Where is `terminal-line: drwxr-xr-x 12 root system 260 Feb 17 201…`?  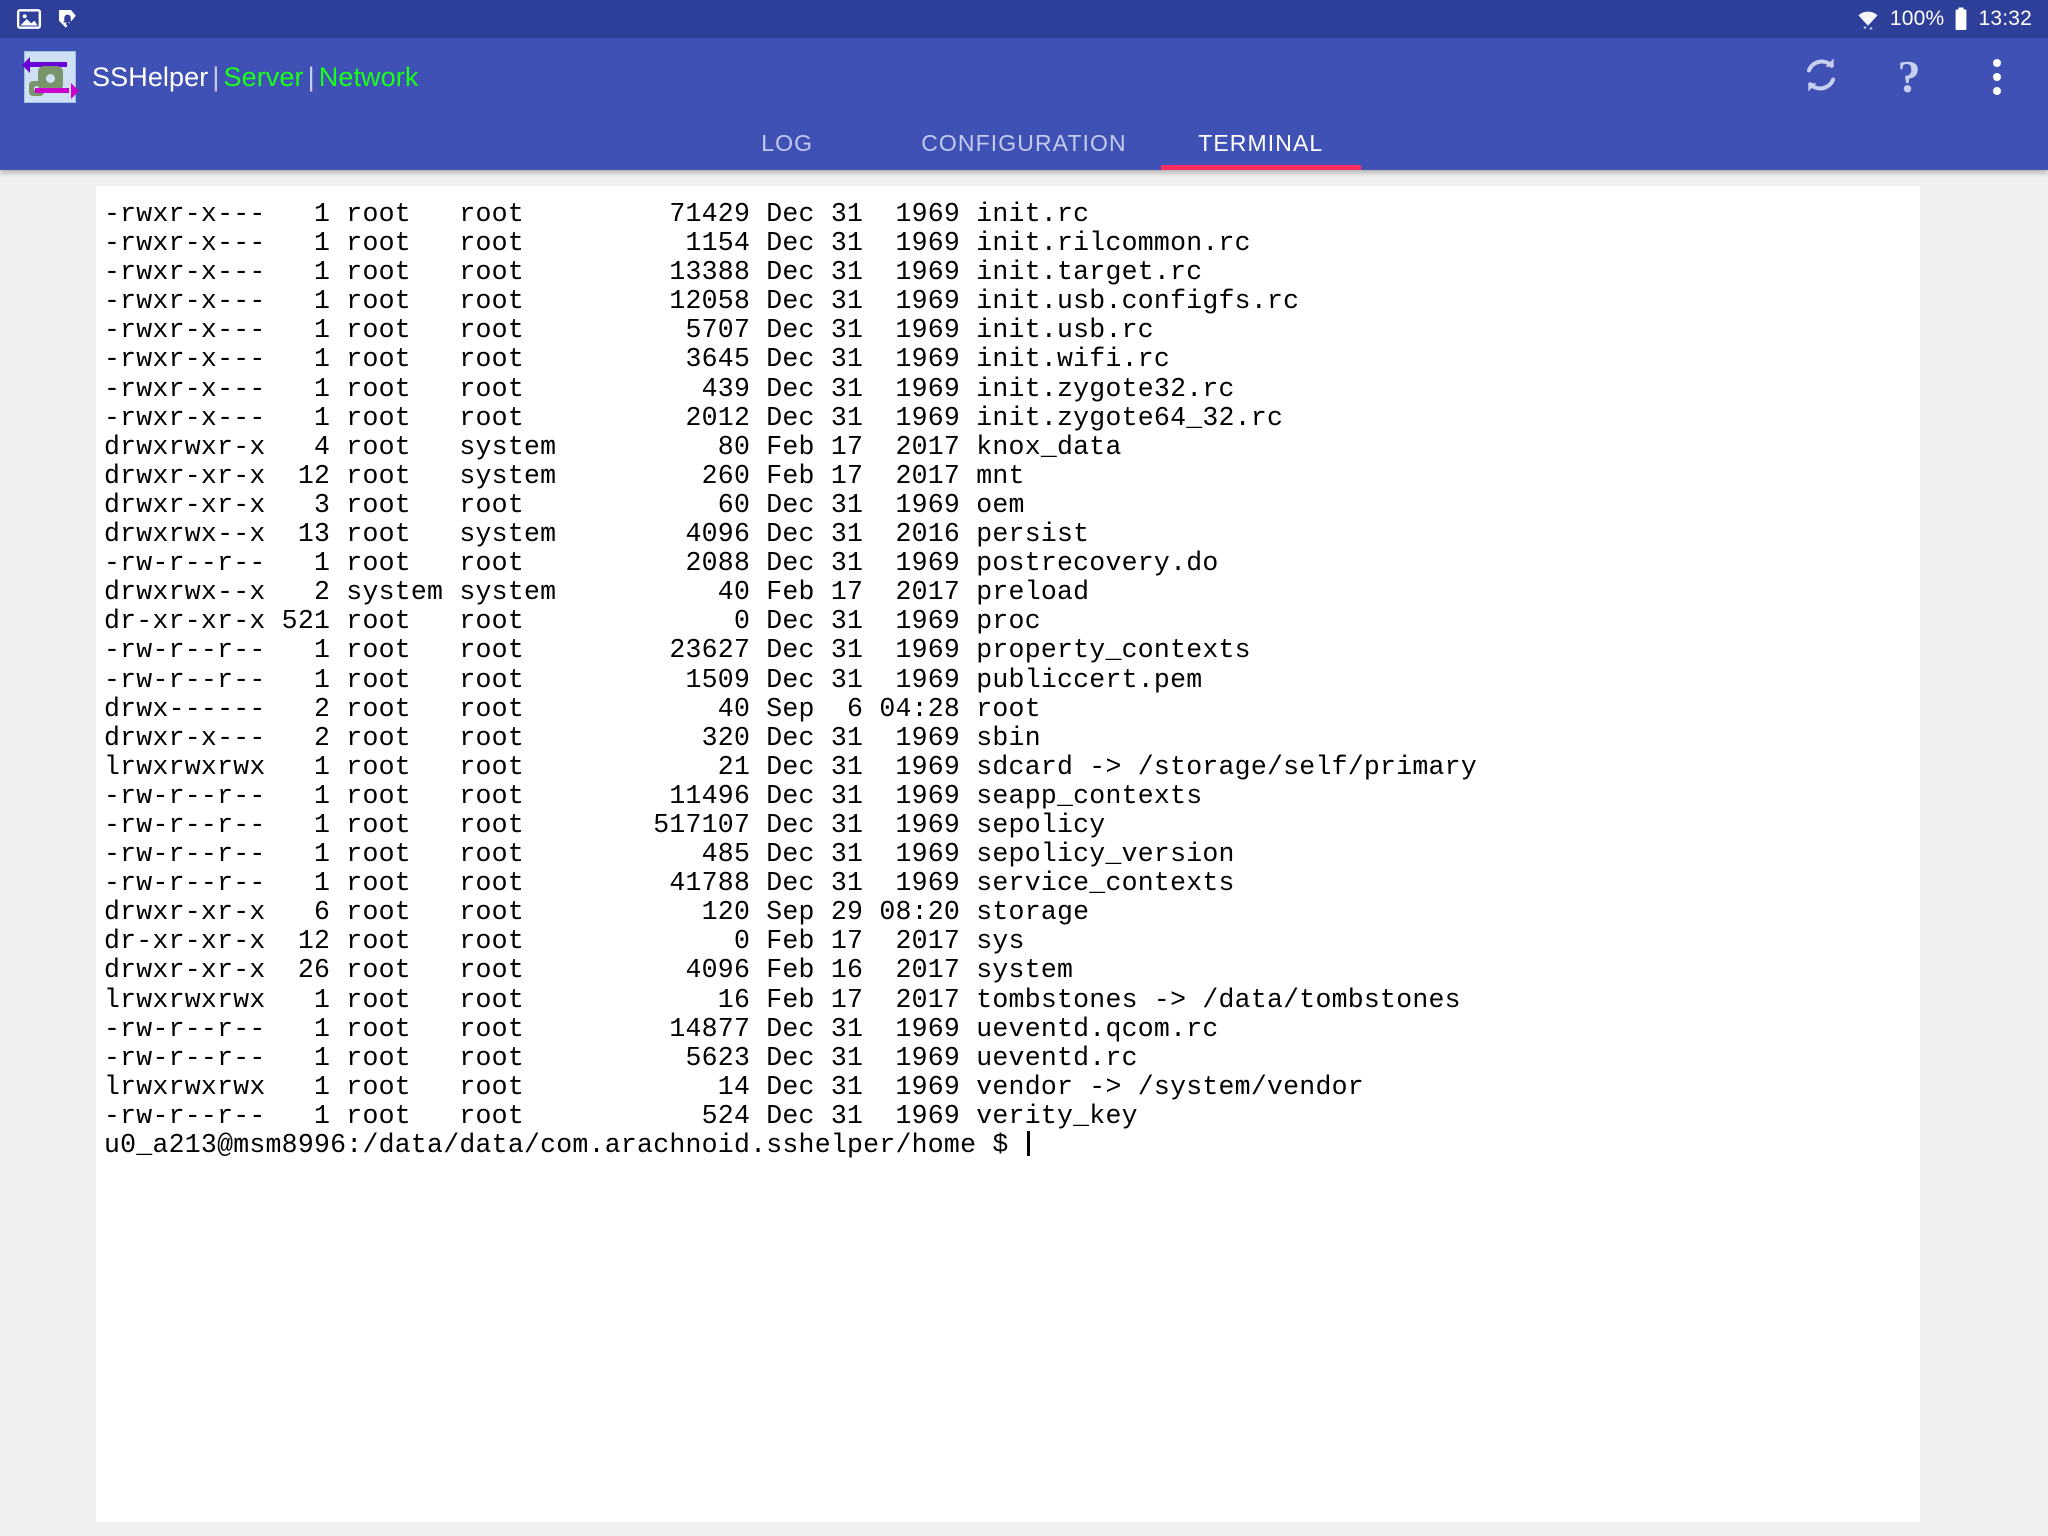
terminal-line: drwxr-xr-x 12 root system 260 Feb 17 201… is located at coordinates (564, 475).